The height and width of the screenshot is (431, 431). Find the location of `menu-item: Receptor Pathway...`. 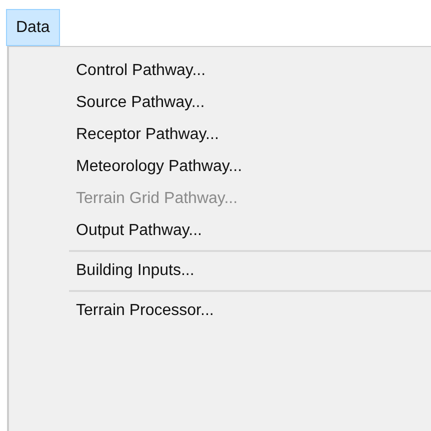

menu-item: Receptor Pathway... is located at coordinates (220, 135).